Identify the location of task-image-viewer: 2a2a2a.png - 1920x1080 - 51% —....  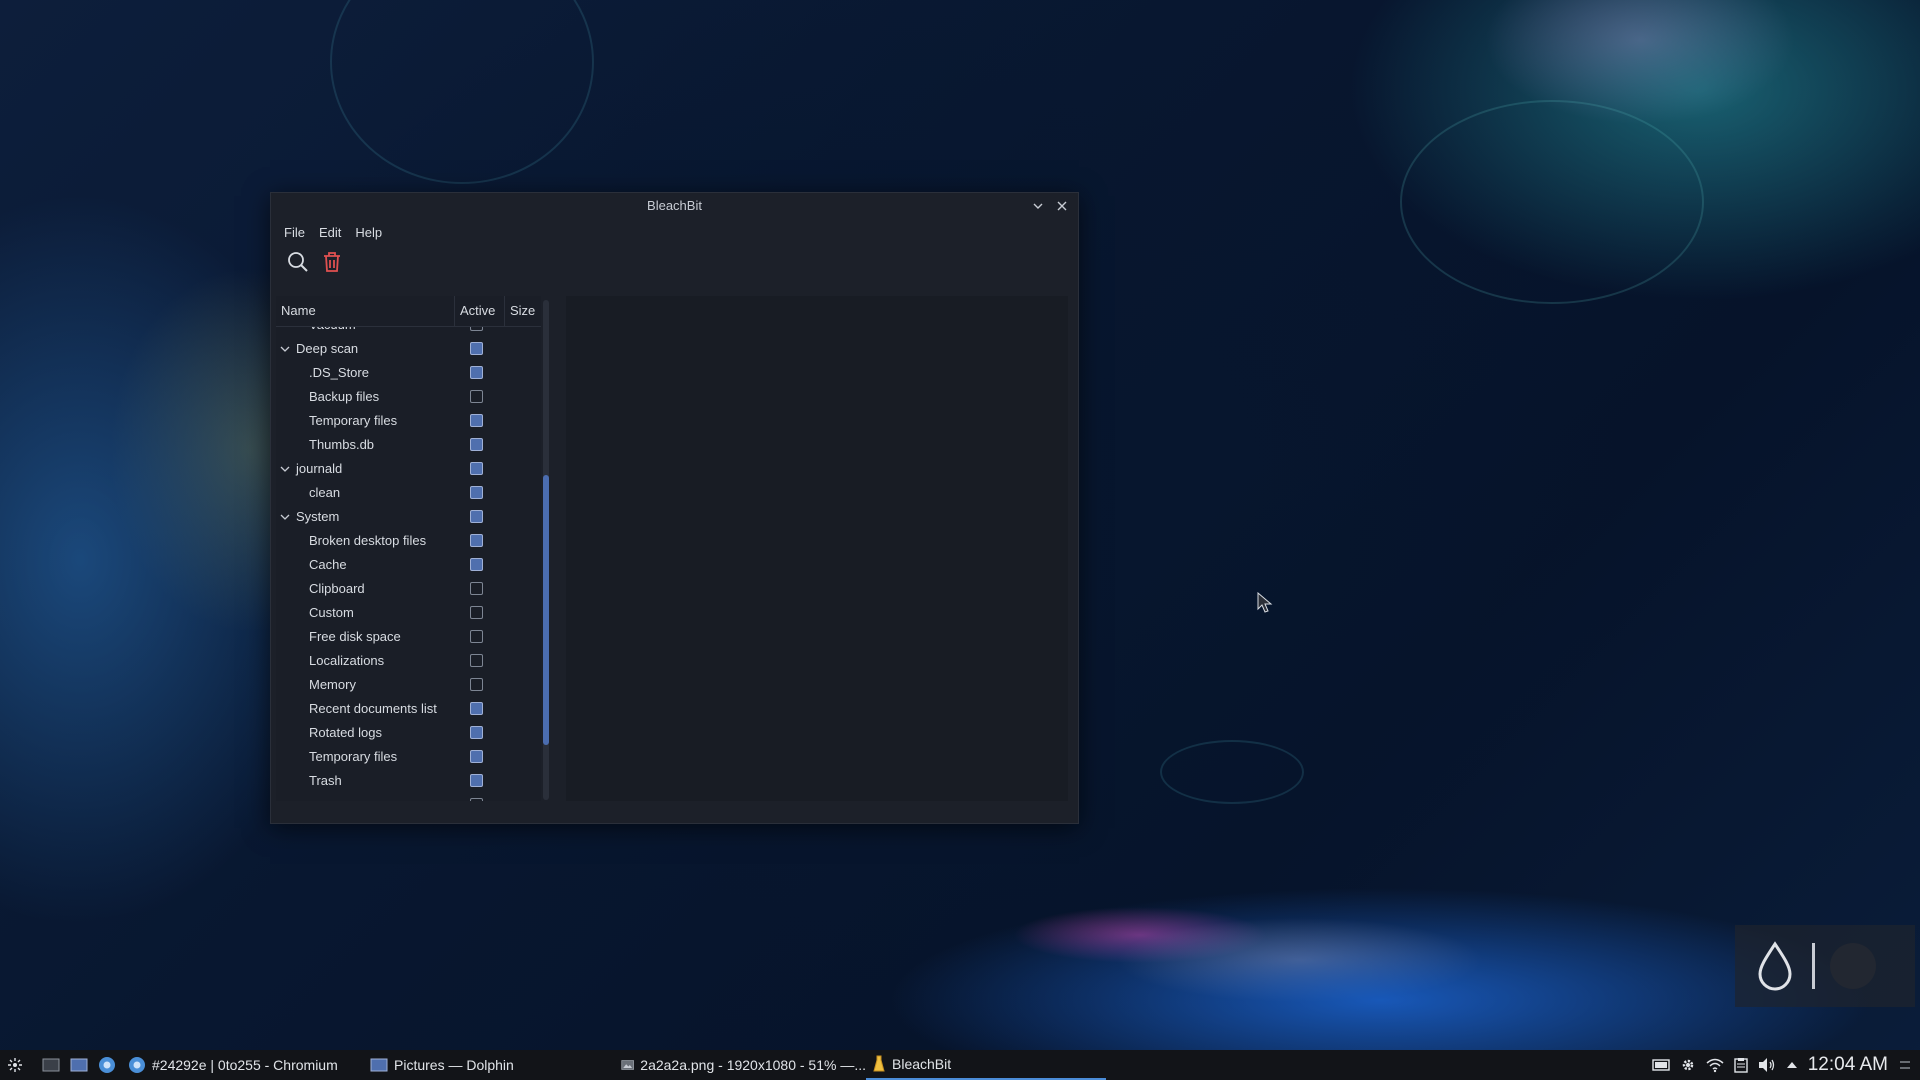
(743, 1065).